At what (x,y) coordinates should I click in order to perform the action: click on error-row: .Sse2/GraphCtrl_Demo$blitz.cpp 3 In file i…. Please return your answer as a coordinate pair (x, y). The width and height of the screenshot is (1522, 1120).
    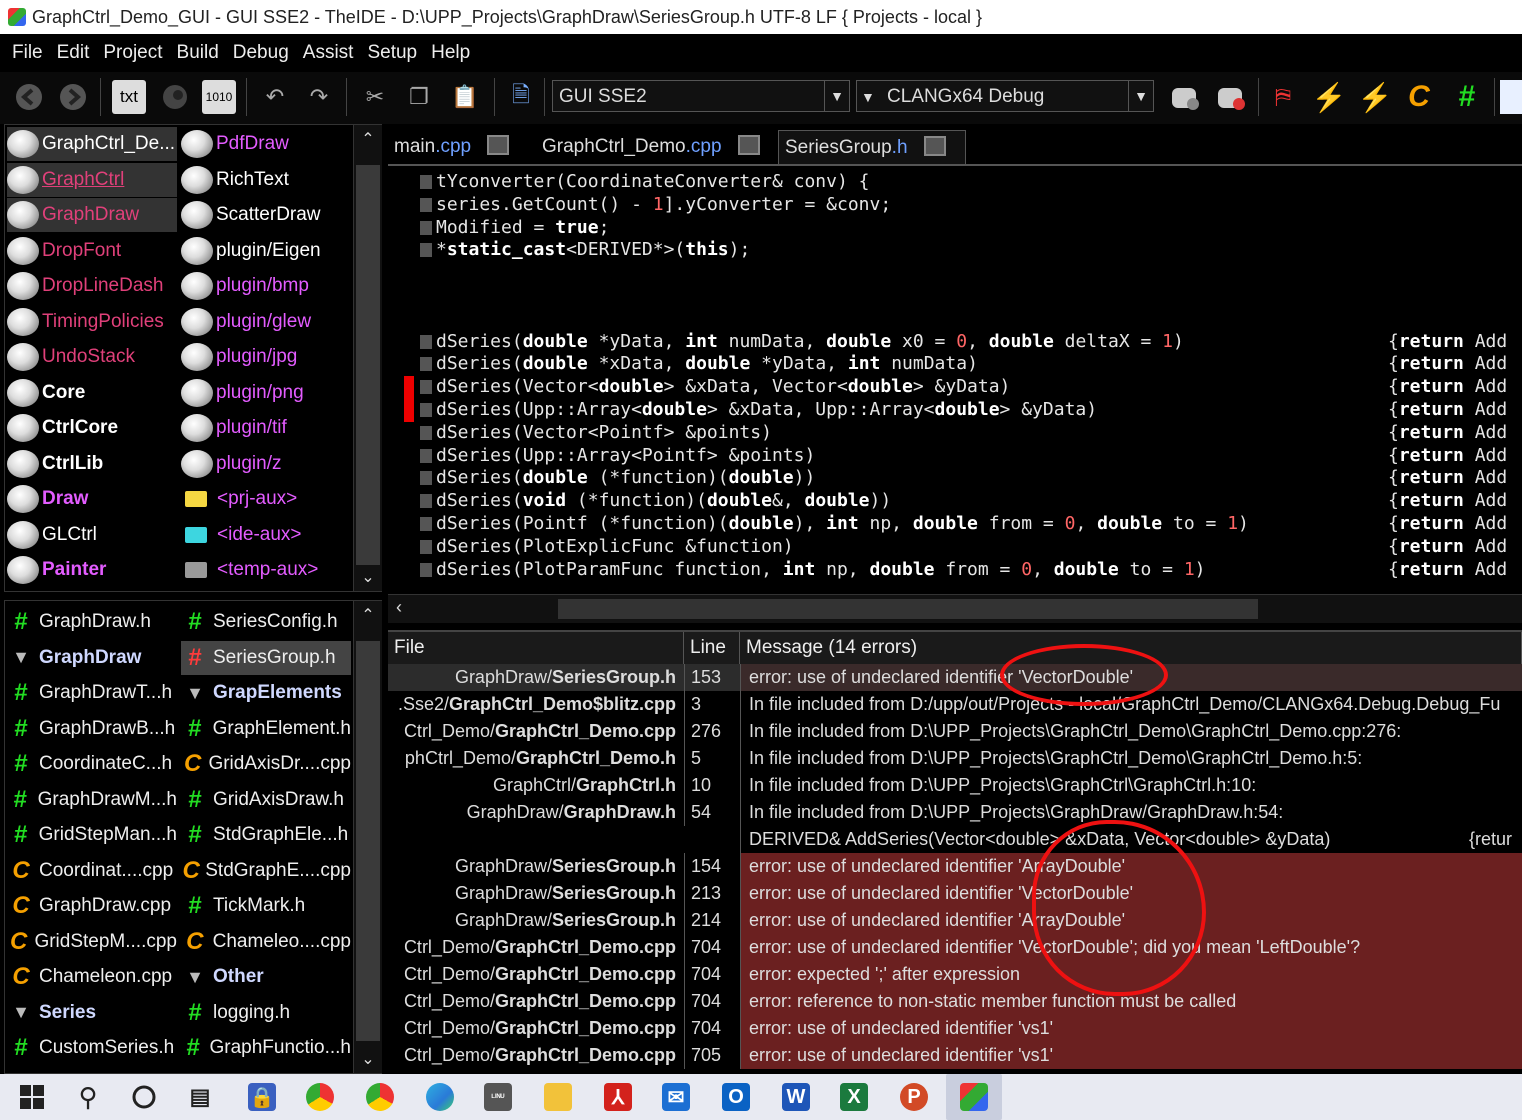
    Looking at the image, I should click on (955, 704).